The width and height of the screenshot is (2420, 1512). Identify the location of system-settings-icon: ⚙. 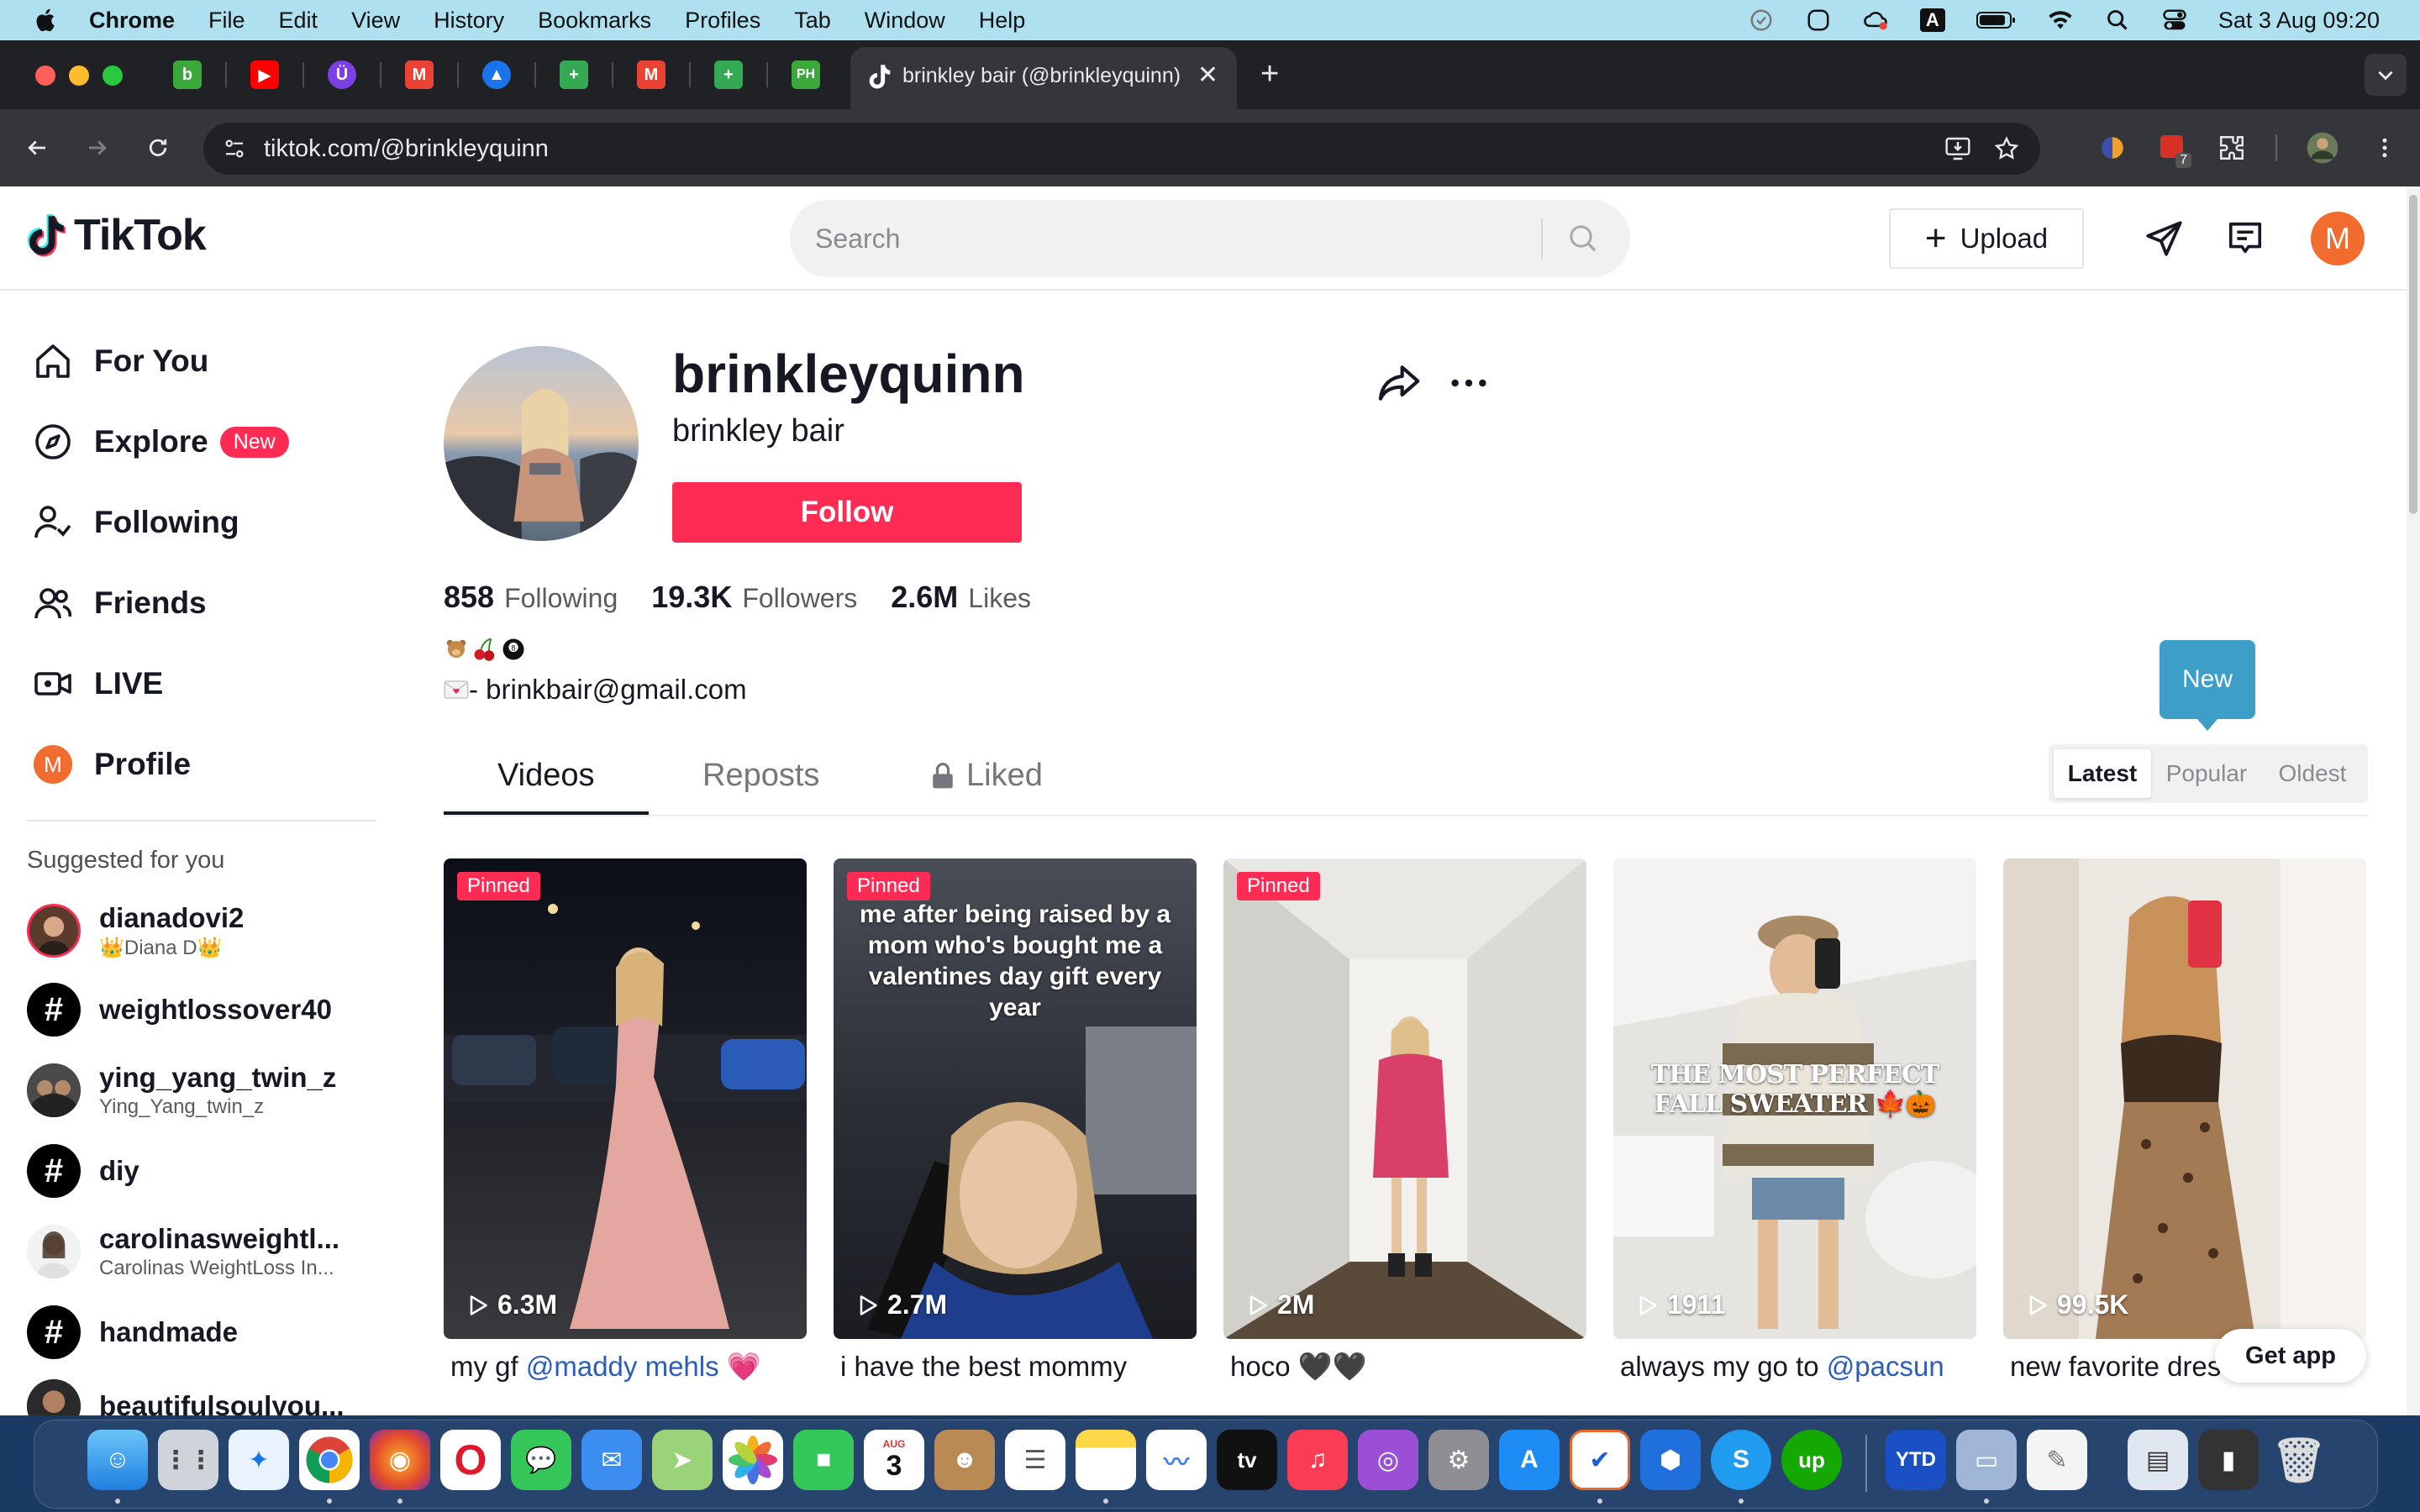
(1458, 1460).